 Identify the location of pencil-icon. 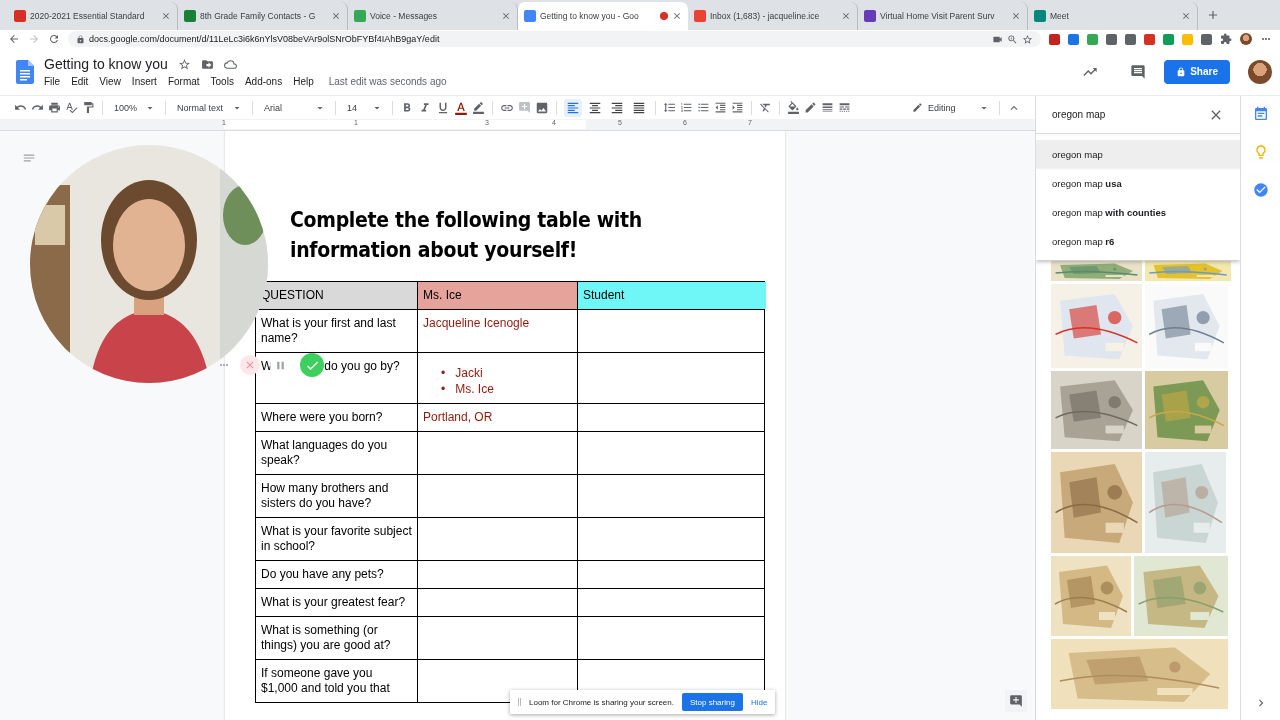
(917, 107).